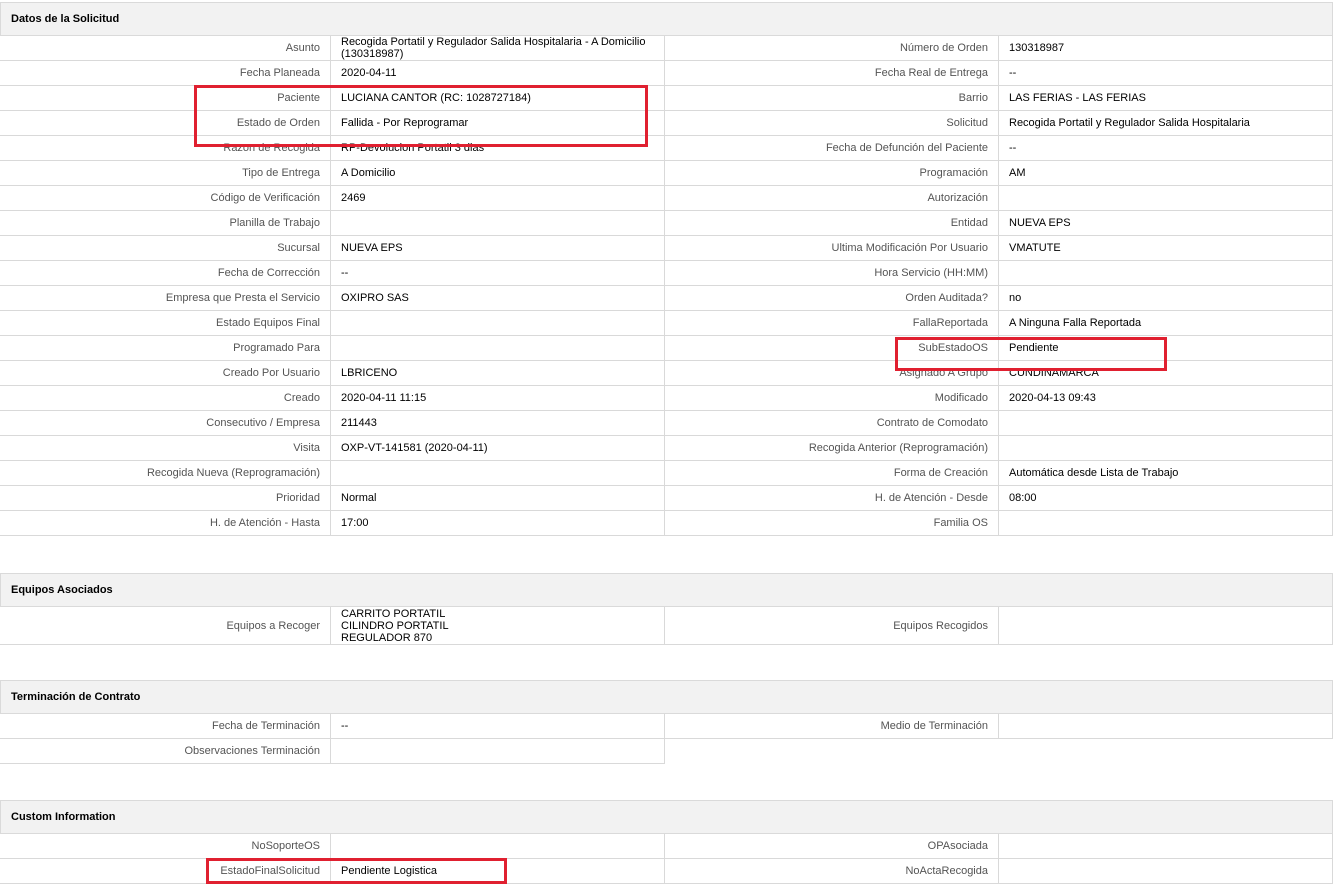  I want to click on field-label: Sucursal, so click(165, 248).